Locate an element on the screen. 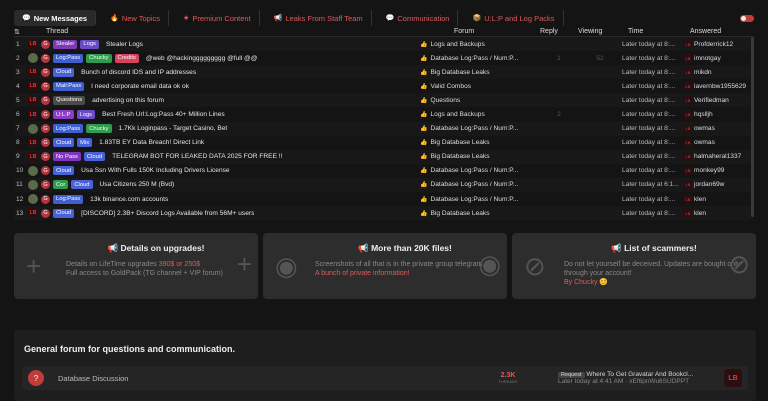 The width and height of the screenshot is (768, 401). column-forum: Forum is located at coordinates (480, 31).